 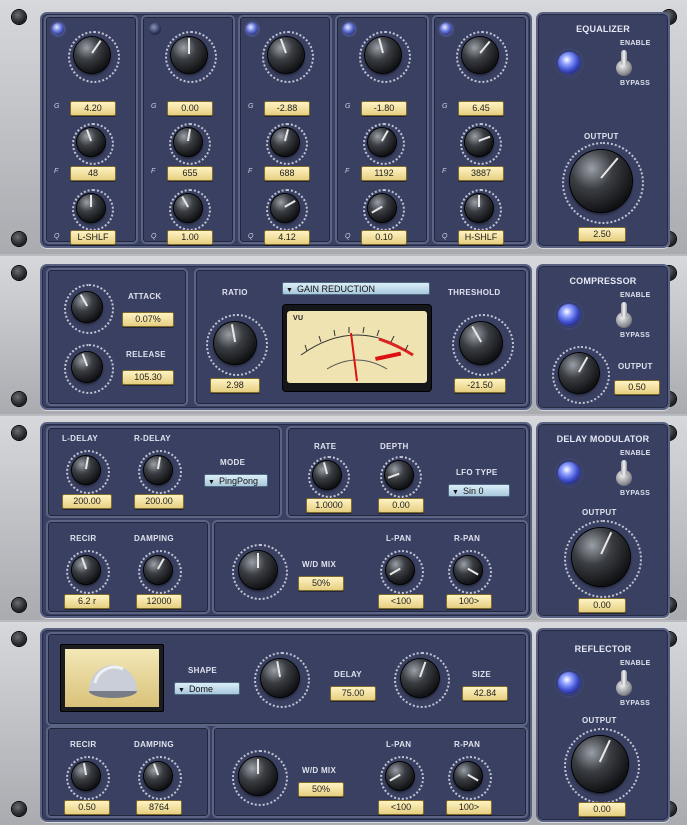 I want to click on l-delay-knob, so click(x=86, y=470).